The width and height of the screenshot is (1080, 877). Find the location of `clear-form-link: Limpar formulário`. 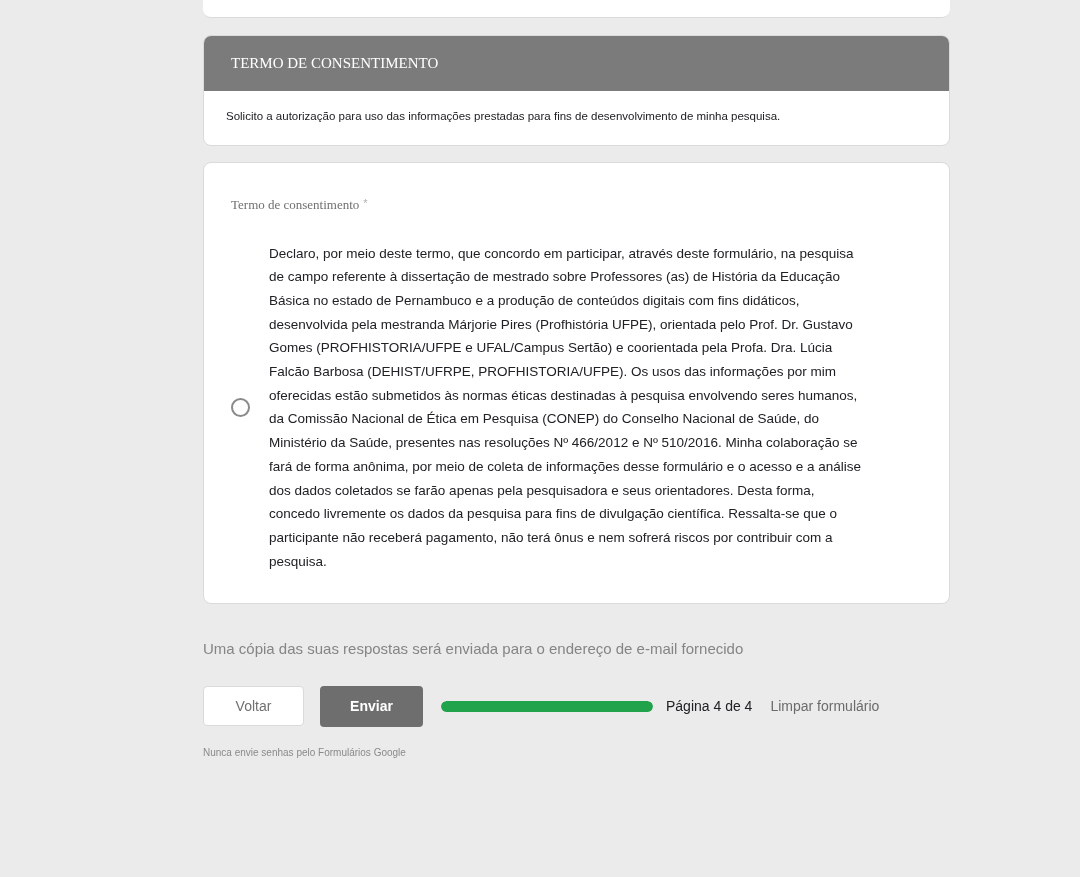

clear-form-link: Limpar formulário is located at coordinates (825, 706).